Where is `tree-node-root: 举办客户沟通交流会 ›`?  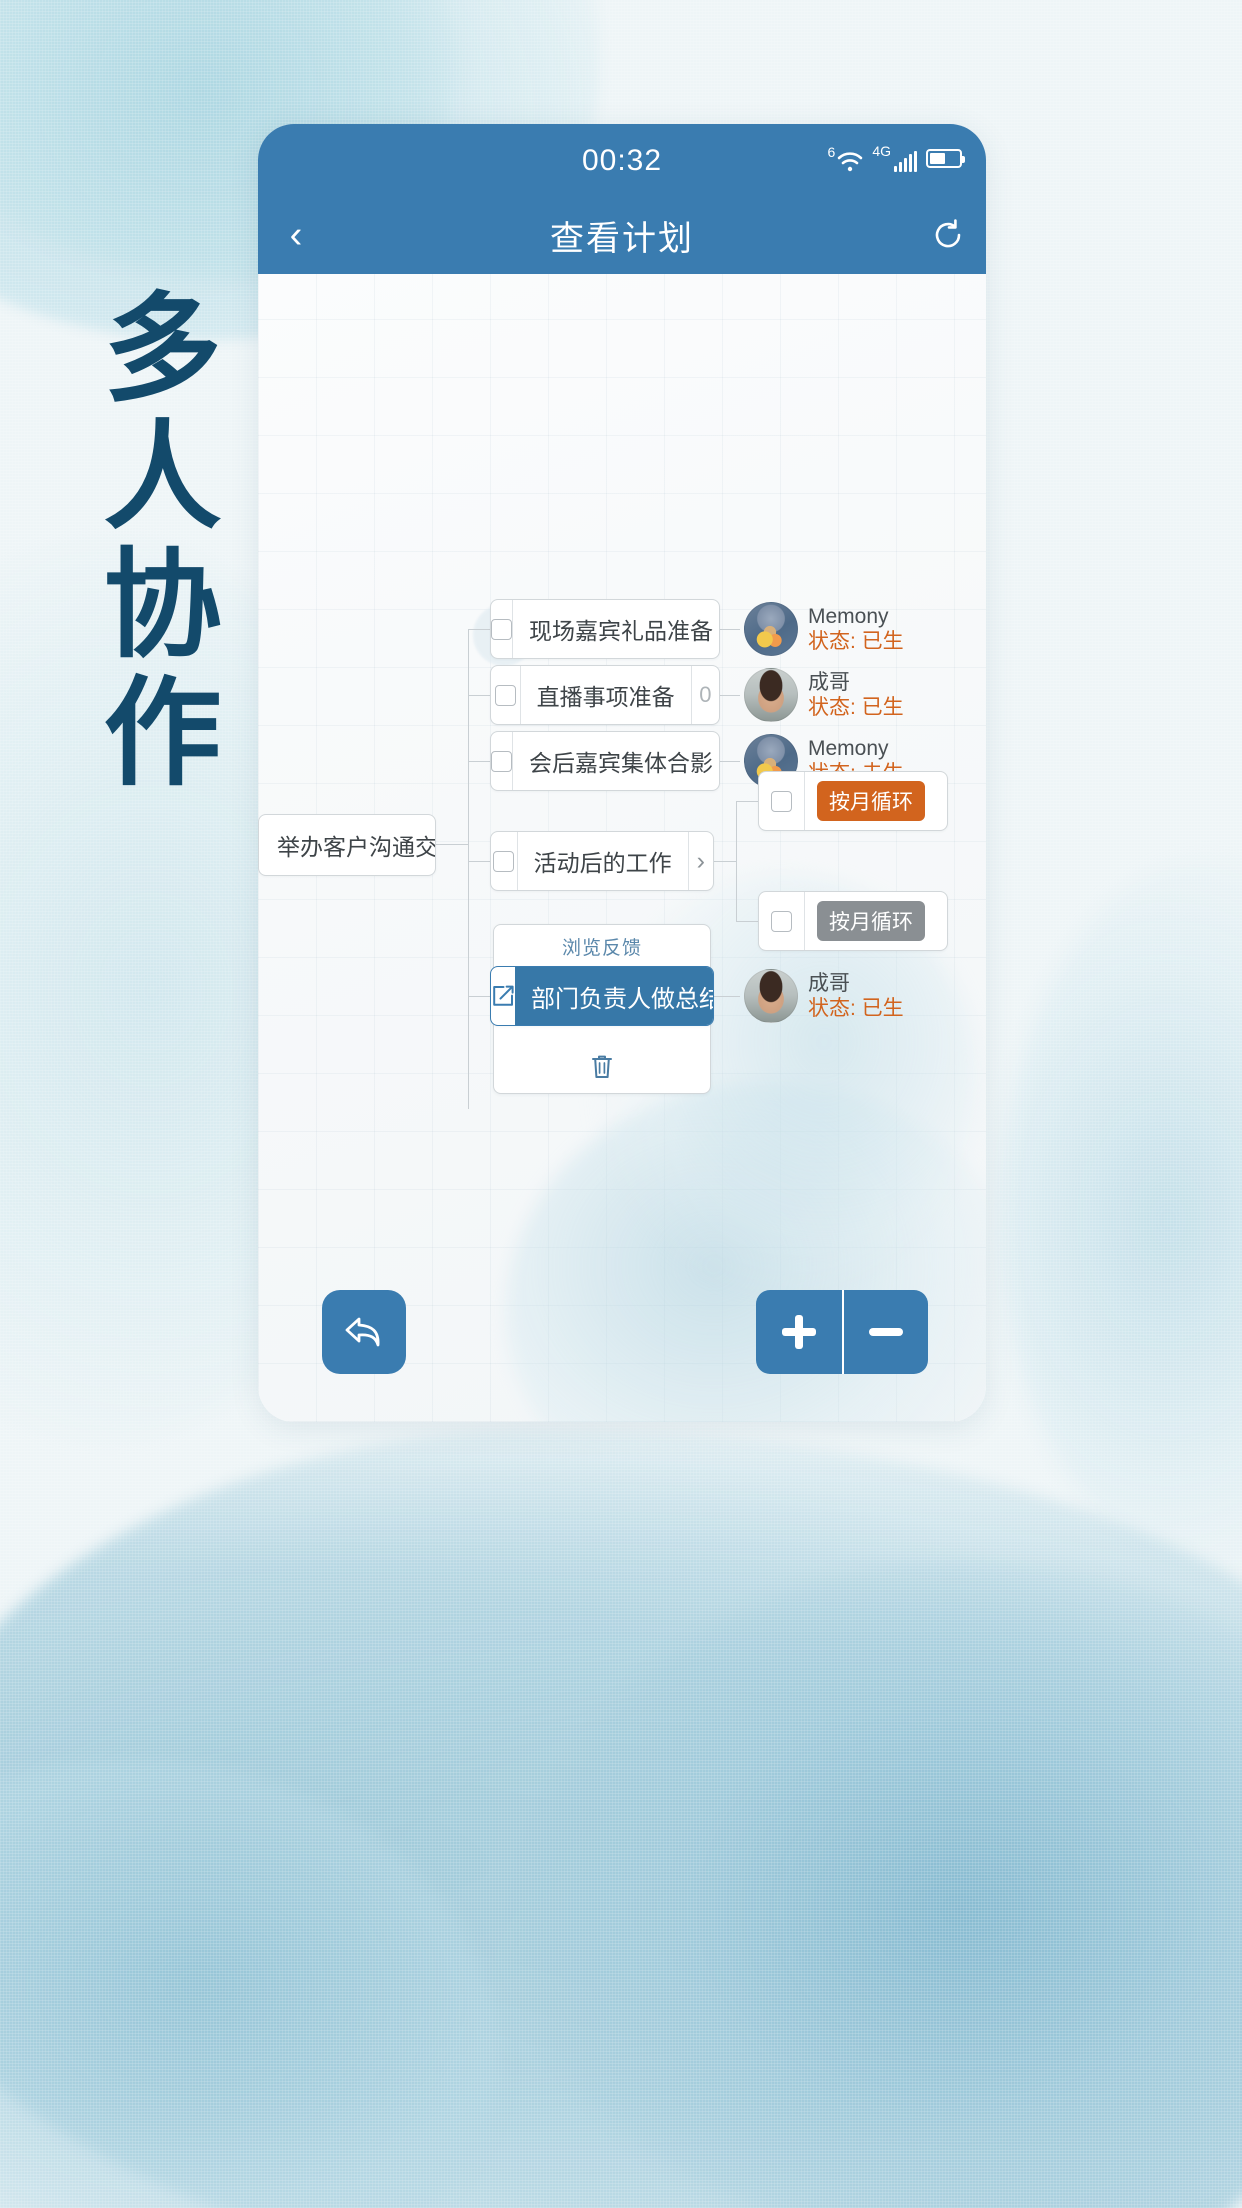 tree-node-root: 举办客户沟通交流会 › is located at coordinates (347, 845).